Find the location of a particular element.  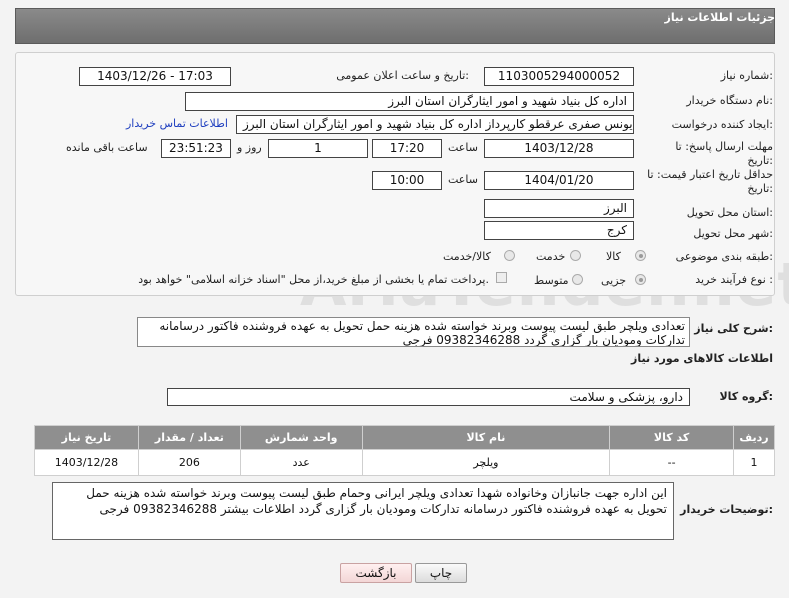

page-title: جزئیات اطلاعات نیاز is located at coordinates (720, 17).